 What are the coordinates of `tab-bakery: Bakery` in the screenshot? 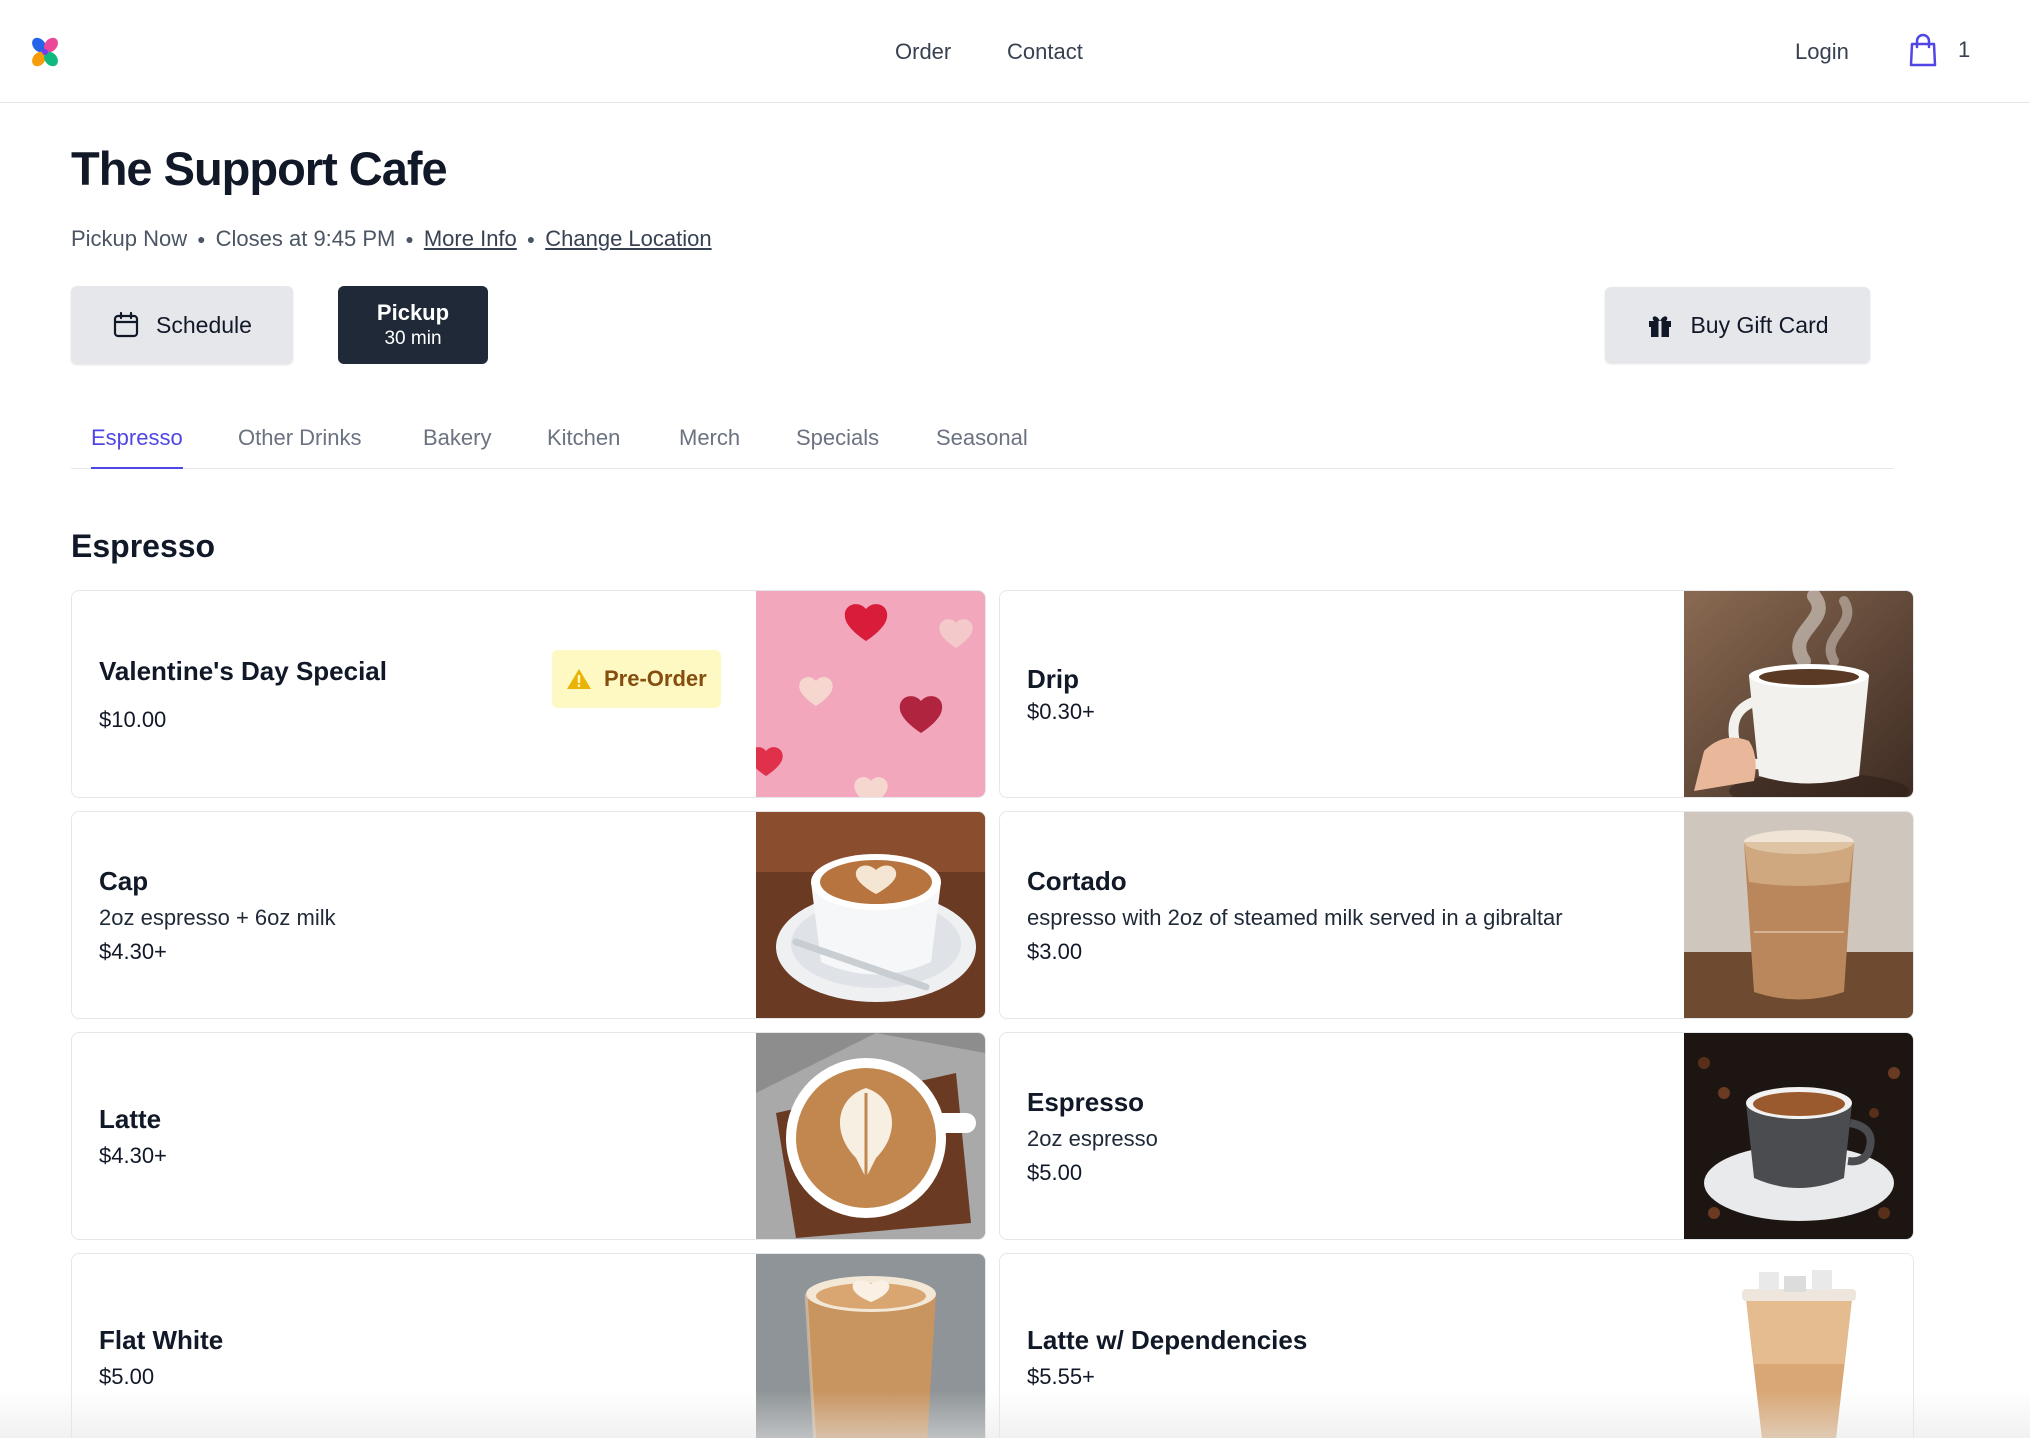 It's located at (457, 442).